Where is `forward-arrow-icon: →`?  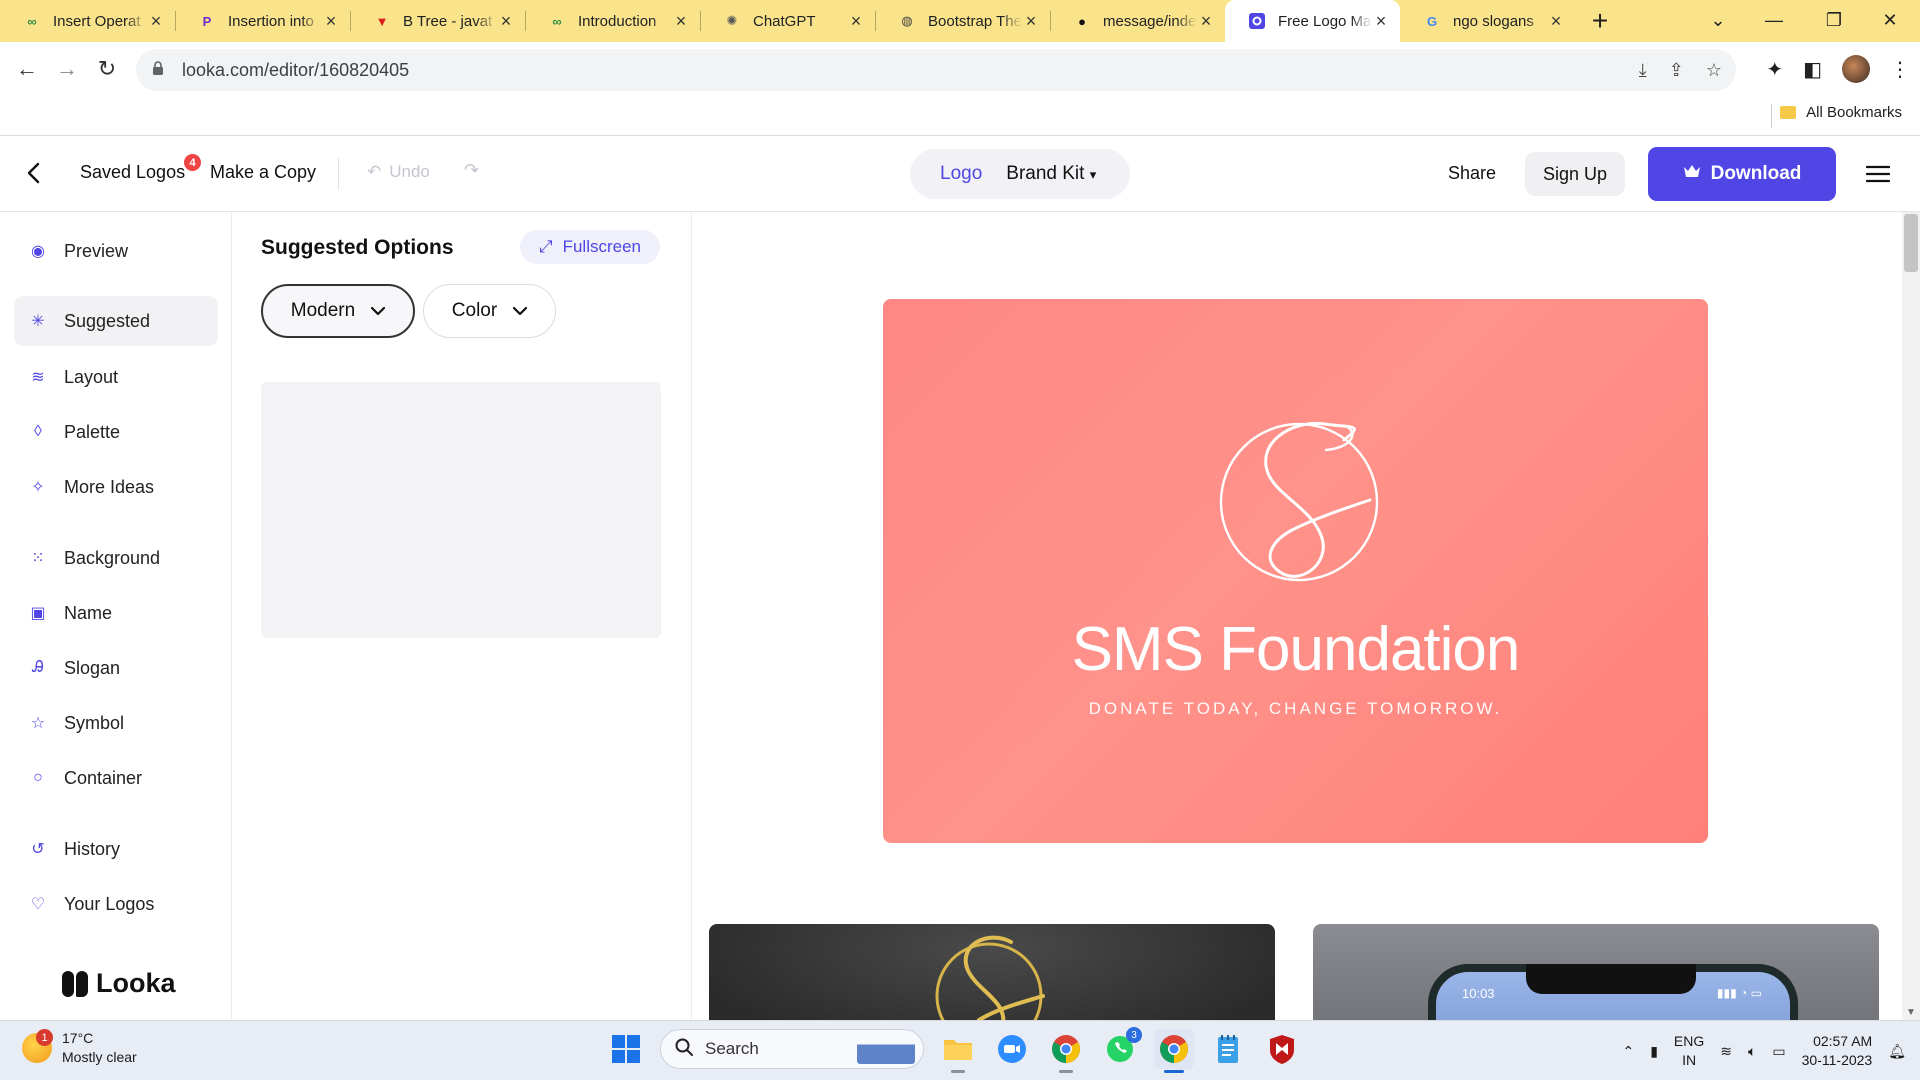 forward-arrow-icon: → is located at coordinates (67, 69).